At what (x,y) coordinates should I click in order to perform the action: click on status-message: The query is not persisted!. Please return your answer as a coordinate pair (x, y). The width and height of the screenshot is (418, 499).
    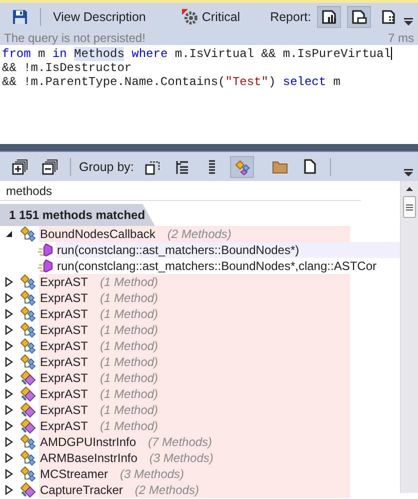
    Looking at the image, I should click on (75, 37).